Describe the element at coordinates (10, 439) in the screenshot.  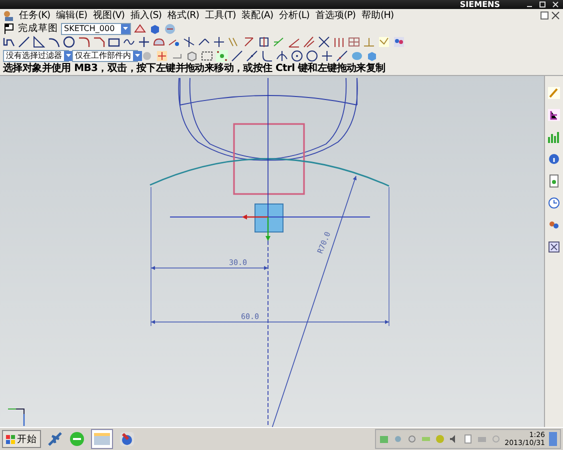
I see `windows-flag-icon` at that location.